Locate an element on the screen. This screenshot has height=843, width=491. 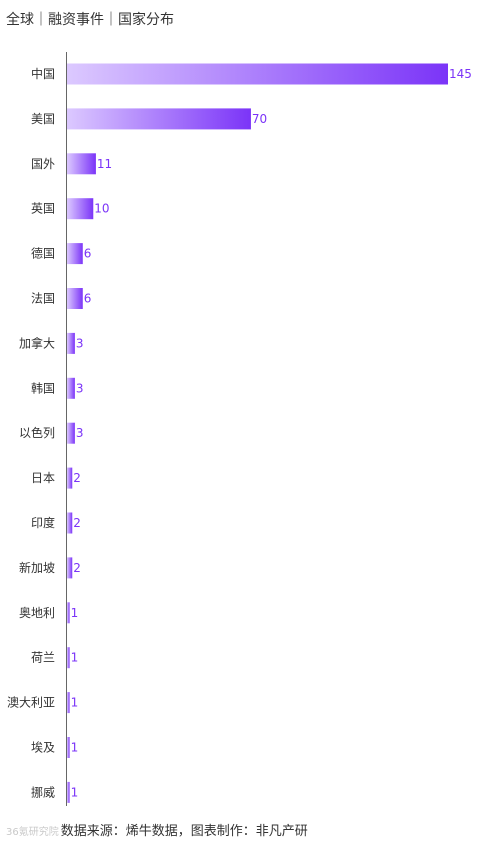
value-label: 11 is located at coordinates (104, 164).